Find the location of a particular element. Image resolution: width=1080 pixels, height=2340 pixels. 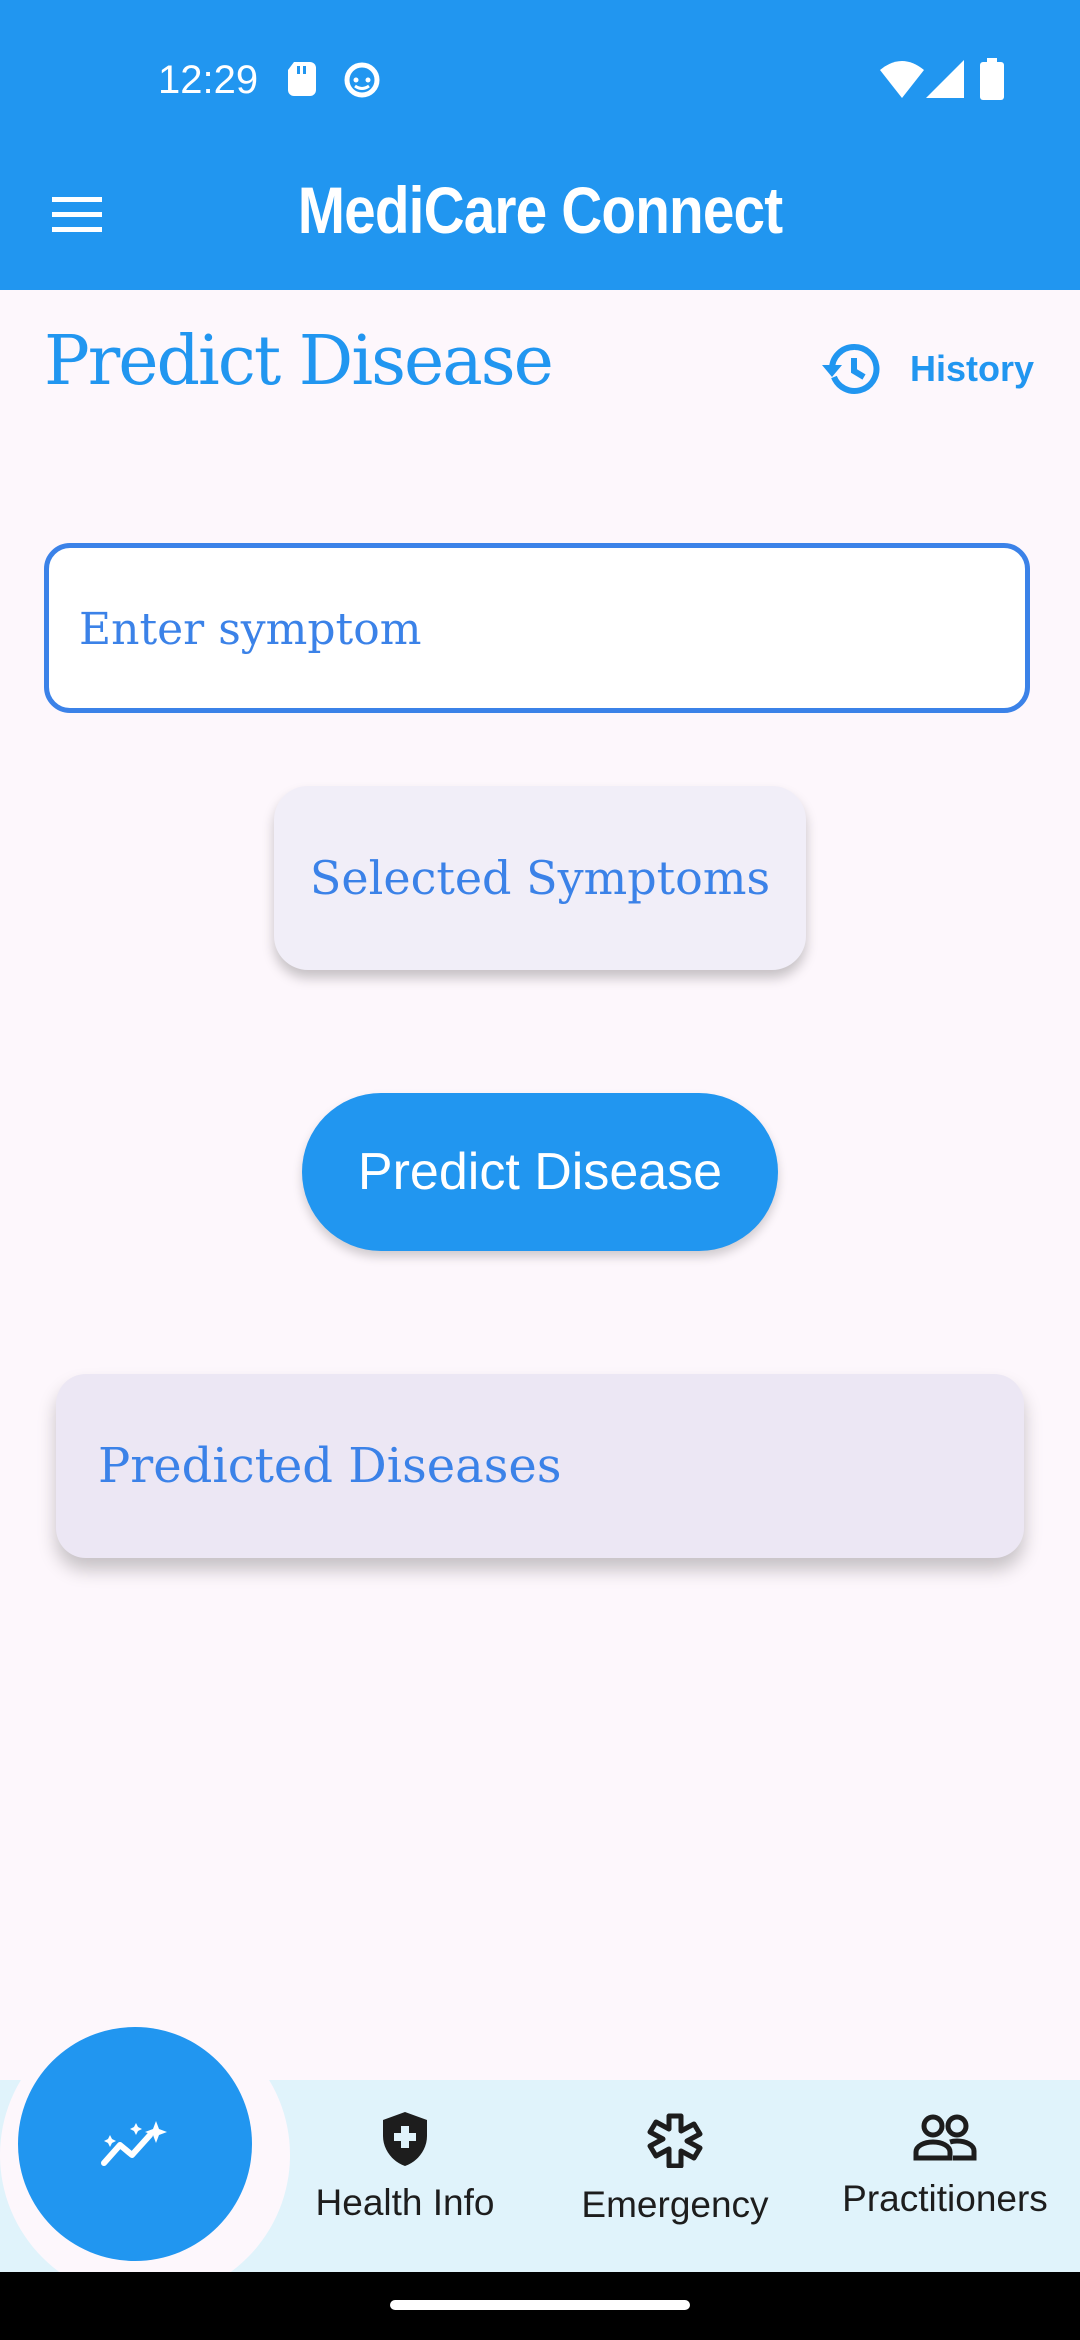

predict-disease-button: Predict Disease is located at coordinates (540, 1172).